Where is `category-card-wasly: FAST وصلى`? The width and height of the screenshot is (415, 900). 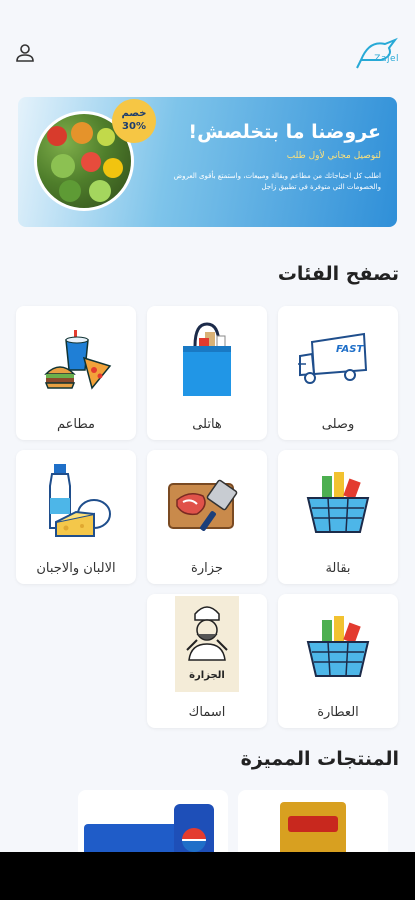 category-card-wasly: FAST وصلى is located at coordinates (338, 373).